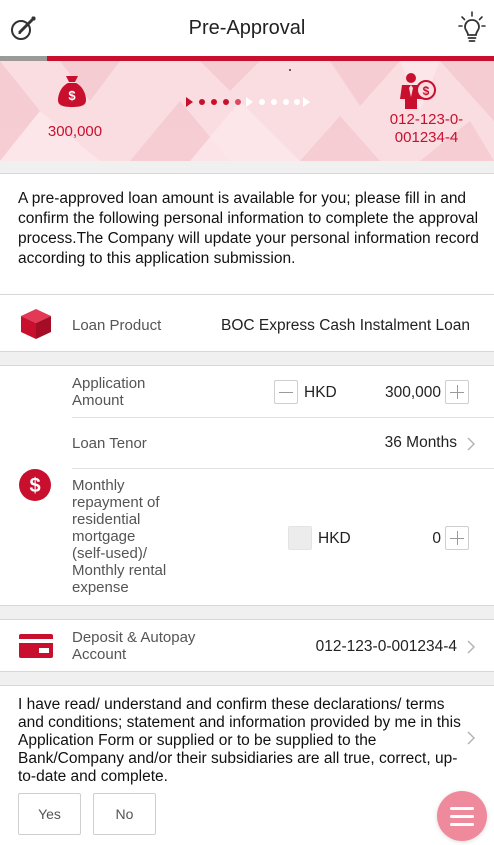 The image size is (494, 845). Describe the element at coordinates (119, 570) in the screenshot. I see `repayment-label-line: Monthly rental` at that location.